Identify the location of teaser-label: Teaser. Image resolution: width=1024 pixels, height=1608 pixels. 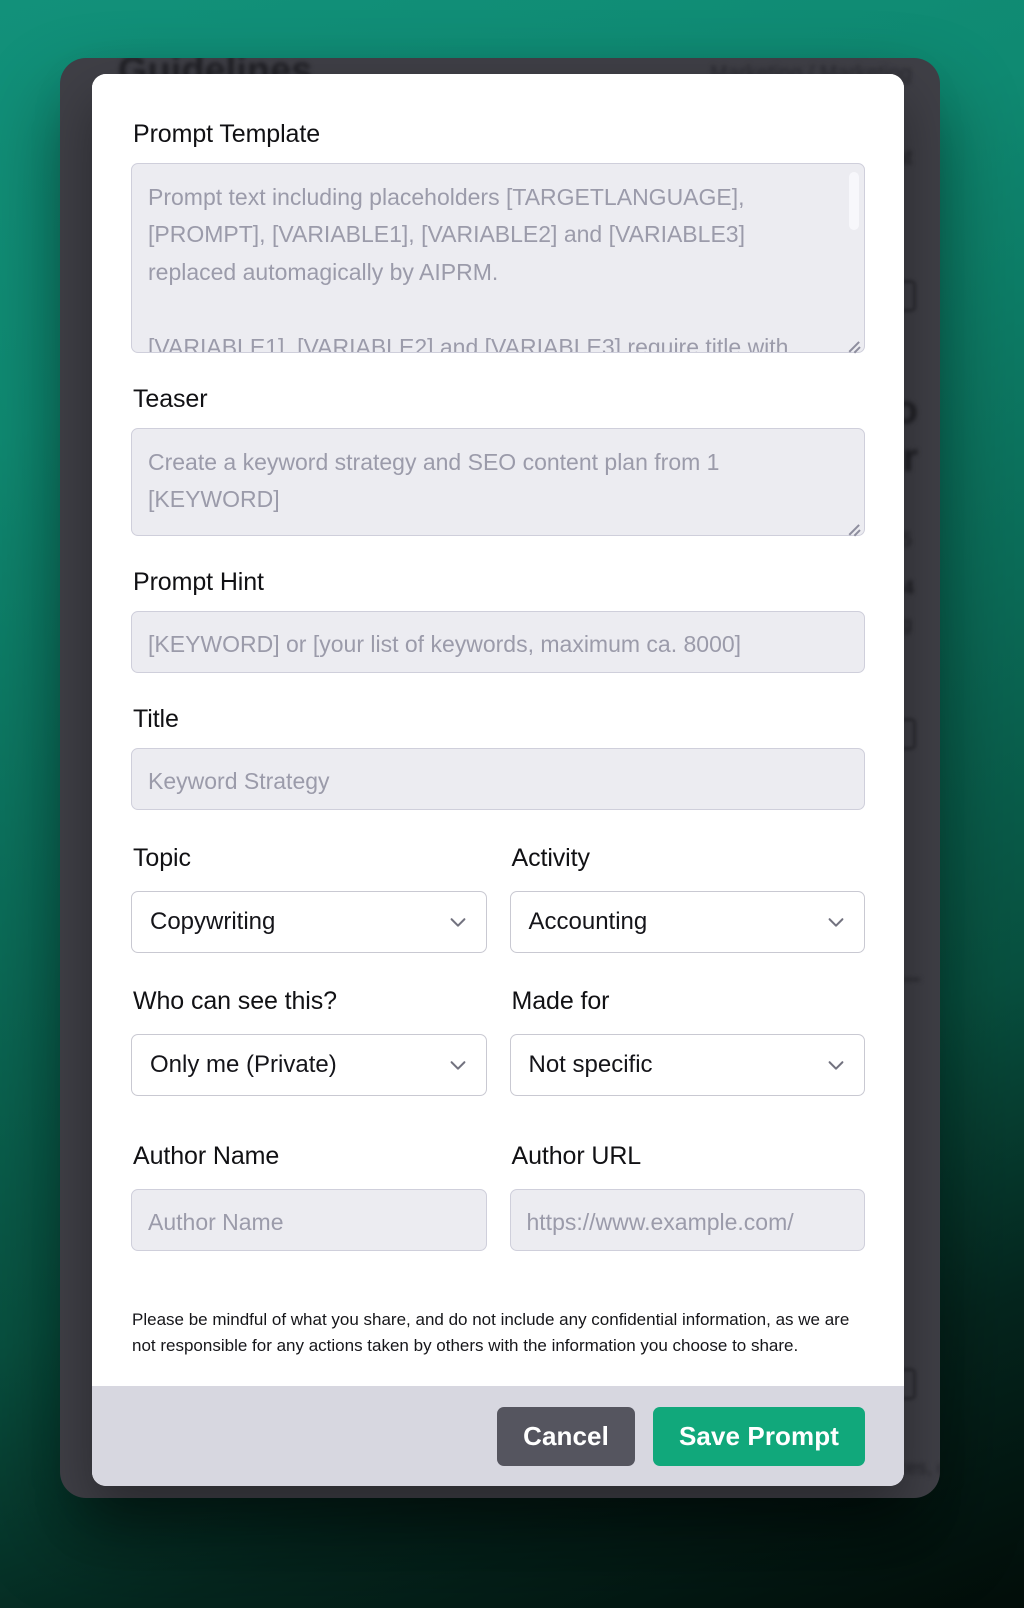
(170, 399).